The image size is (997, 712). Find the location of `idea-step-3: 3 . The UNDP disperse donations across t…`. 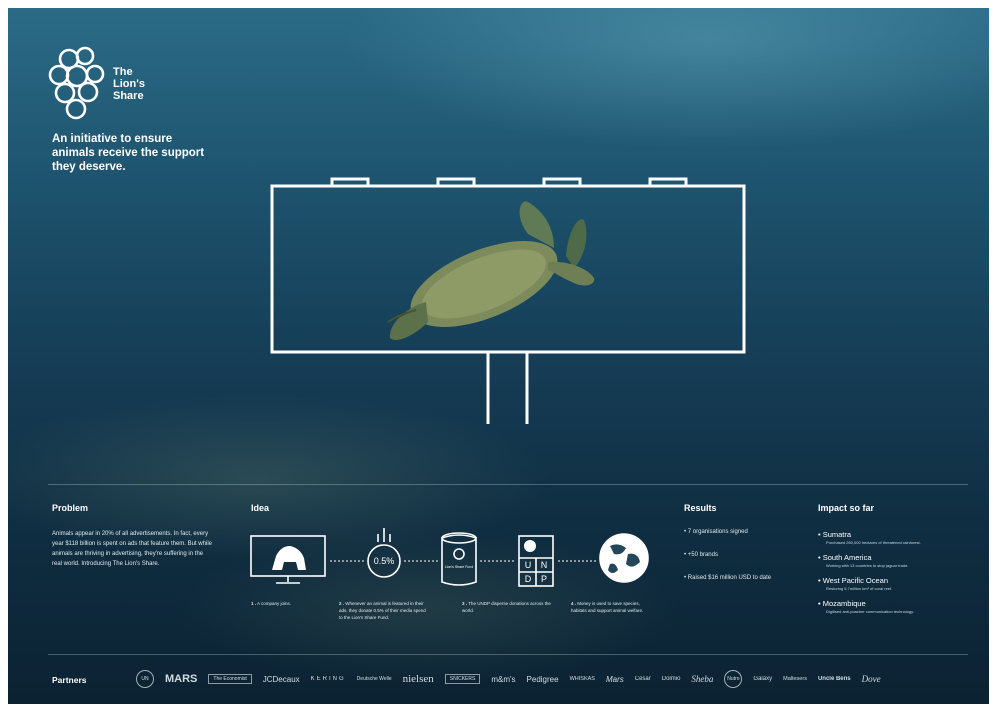

idea-step-3: 3 . The UNDP disperse donations across t… is located at coordinates (506, 607).